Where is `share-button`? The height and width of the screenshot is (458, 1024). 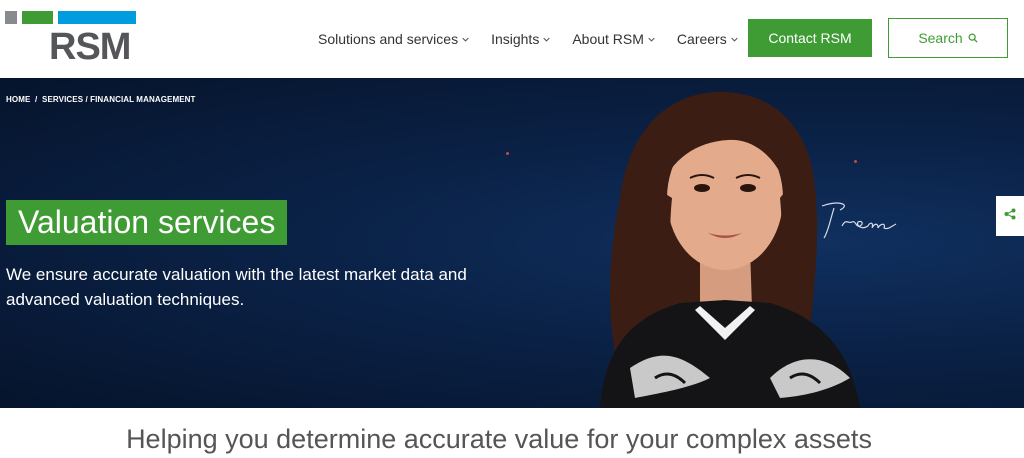 share-button is located at coordinates (1010, 216).